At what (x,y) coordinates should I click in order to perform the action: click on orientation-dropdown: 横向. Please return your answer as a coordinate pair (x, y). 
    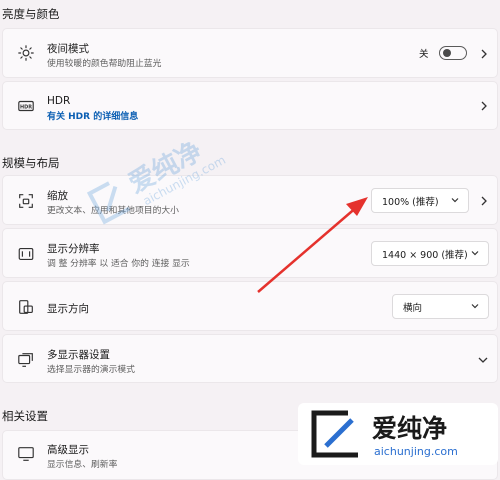
    Looking at the image, I should click on (440, 306).